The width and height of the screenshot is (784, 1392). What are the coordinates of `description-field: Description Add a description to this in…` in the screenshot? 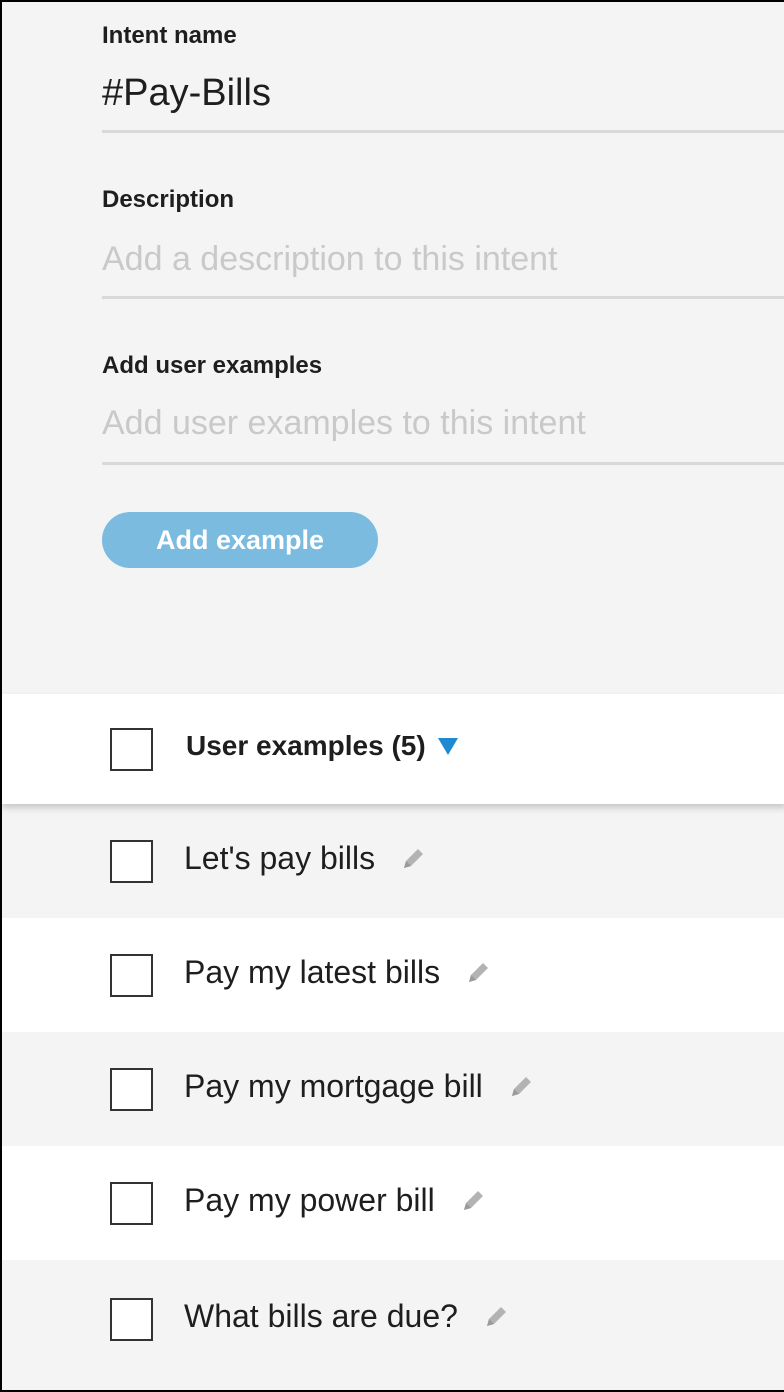 It's located at (443, 244).